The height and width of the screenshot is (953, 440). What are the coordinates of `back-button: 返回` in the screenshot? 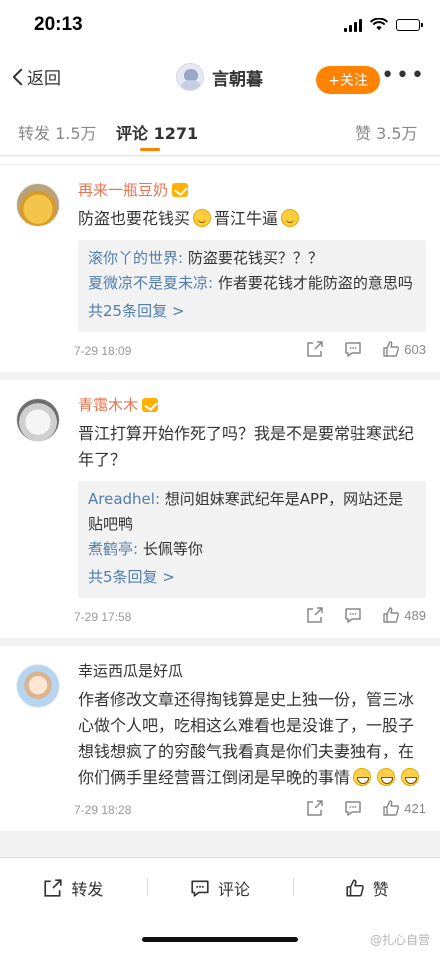 It's located at (36, 76).